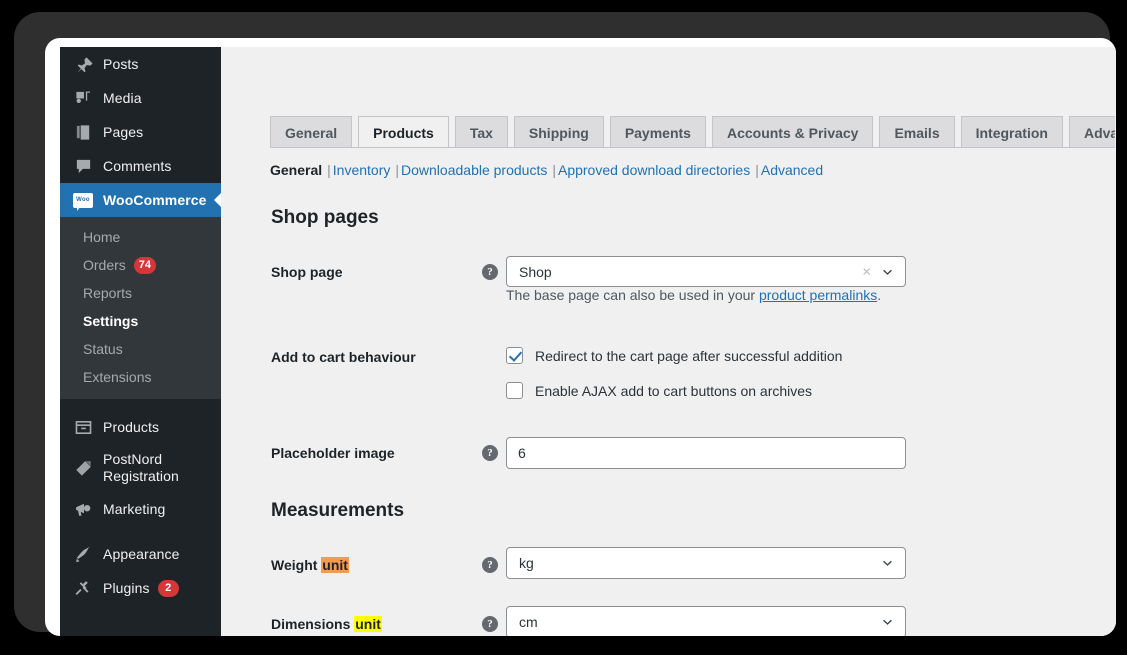 This screenshot has width=1127, height=655. I want to click on add-to-cart-behaviour-label: Add to cart behaviour, so click(343, 357).